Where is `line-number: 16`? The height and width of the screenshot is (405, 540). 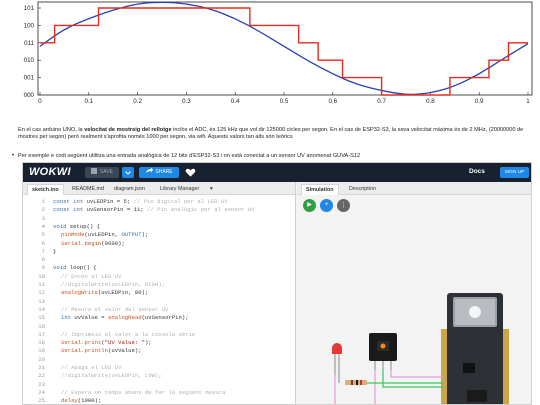
line-number: 16 is located at coordinates (41, 326).